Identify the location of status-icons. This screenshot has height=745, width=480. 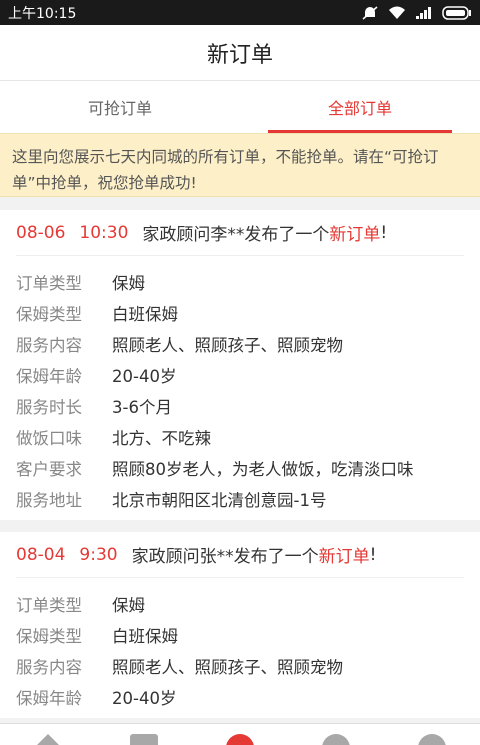
(417, 12).